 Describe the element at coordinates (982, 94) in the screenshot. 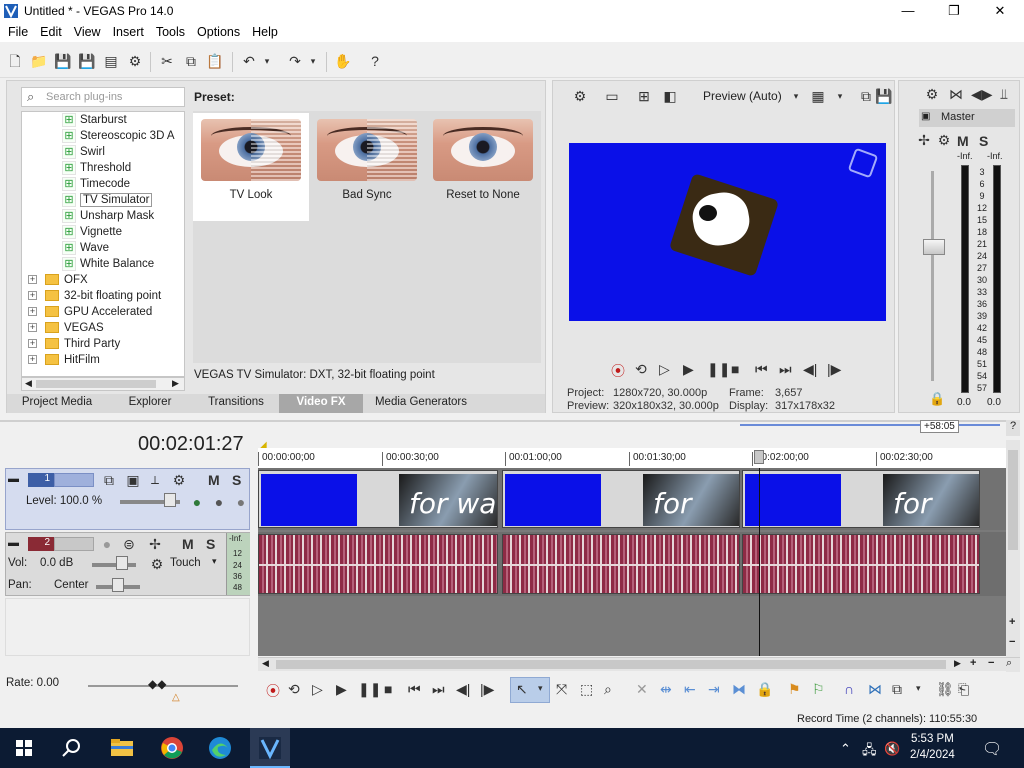

I see `dim-output-icon: ◀▶` at that location.